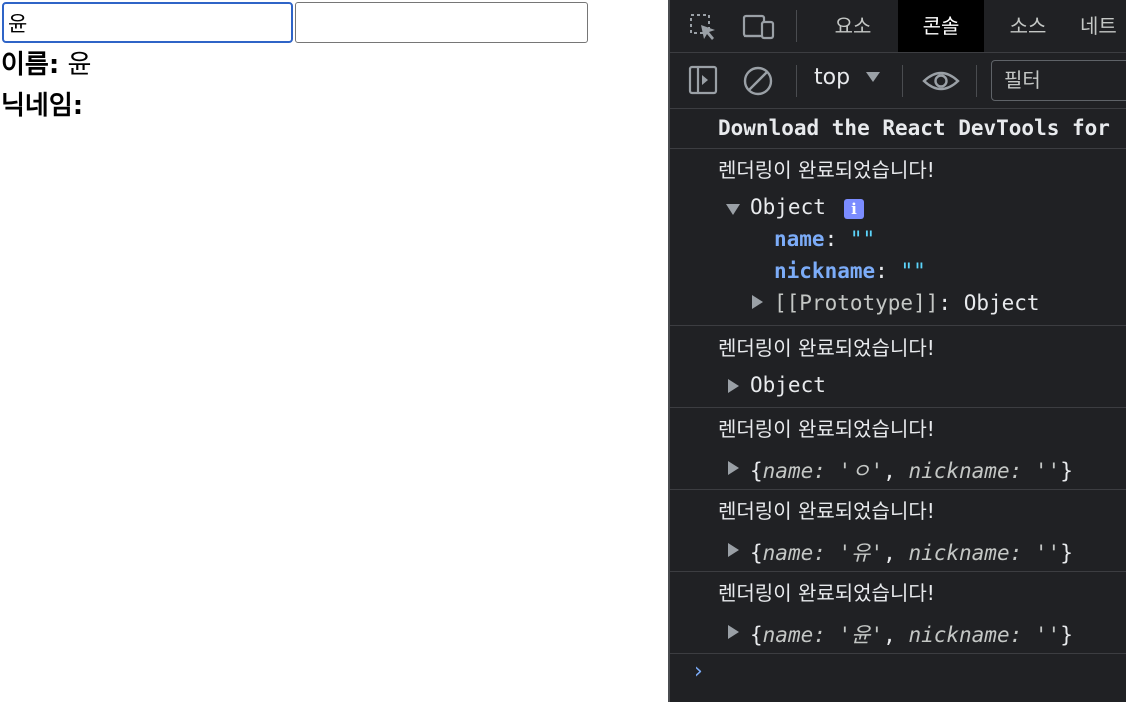 This screenshot has width=1126, height=702. What do you see at coordinates (941, 83) in the screenshot?
I see `eye-icon` at bounding box center [941, 83].